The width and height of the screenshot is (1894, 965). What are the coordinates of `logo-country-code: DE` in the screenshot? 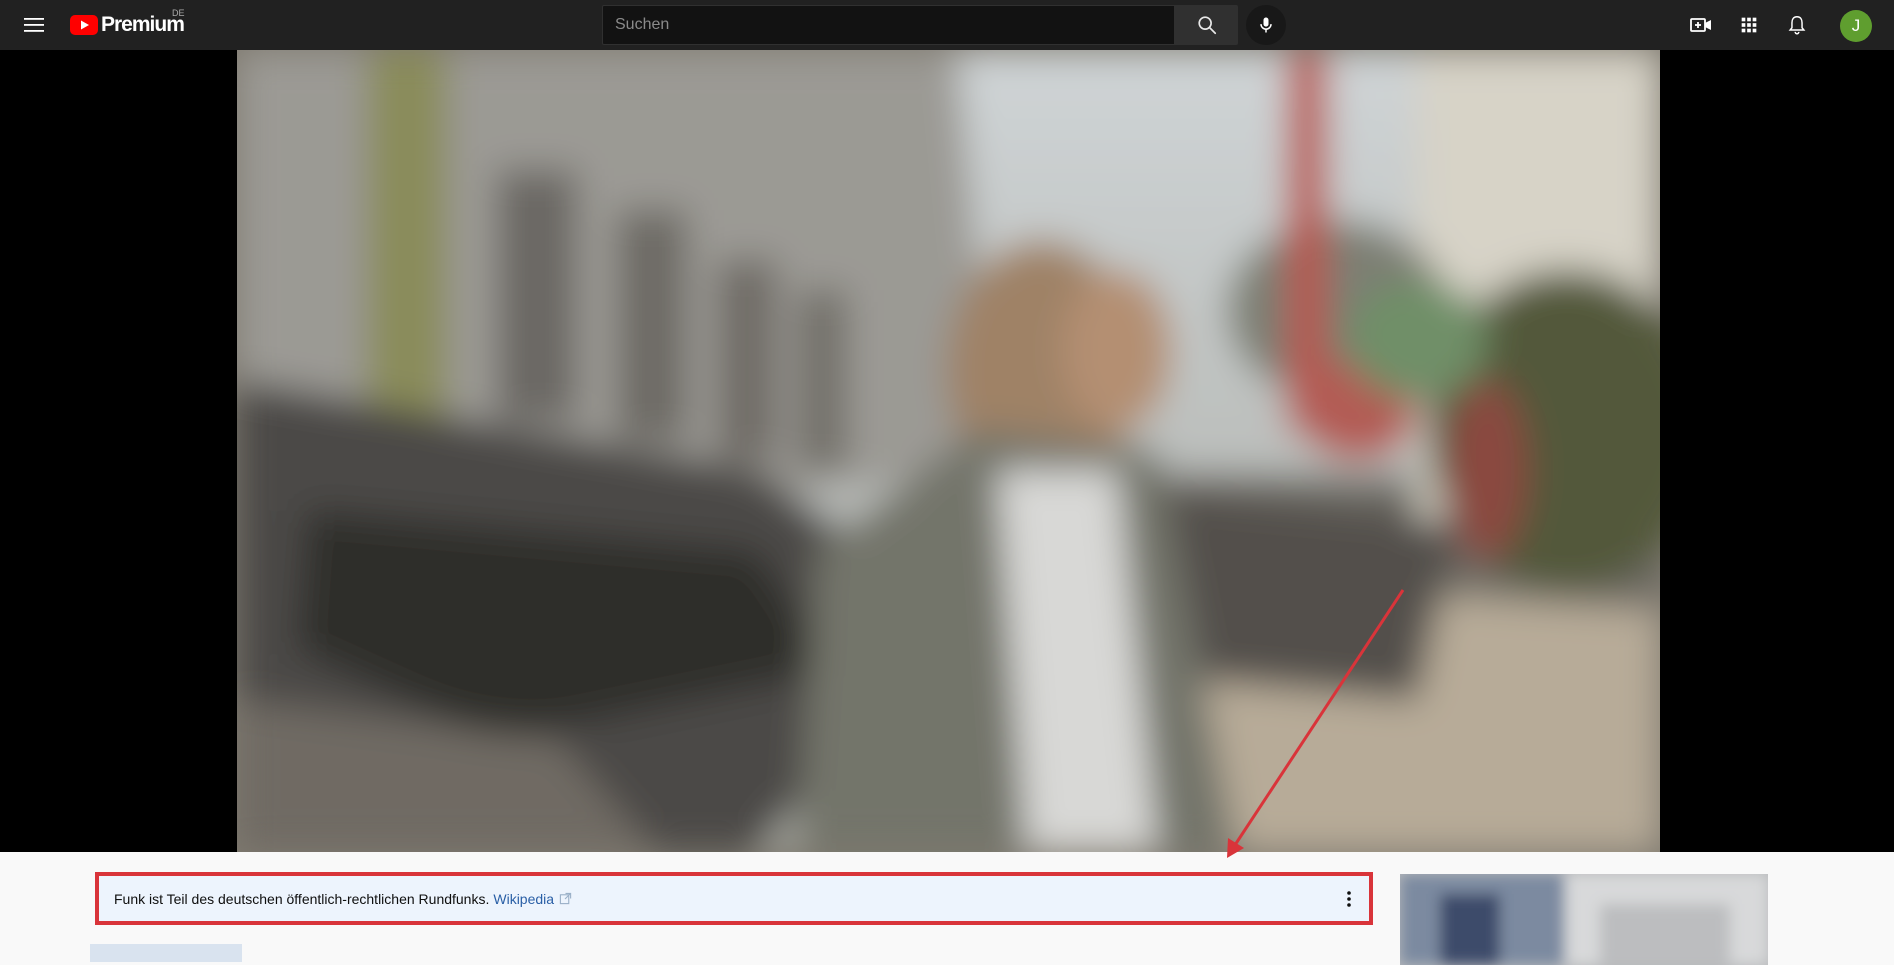 It's located at (178, 13).